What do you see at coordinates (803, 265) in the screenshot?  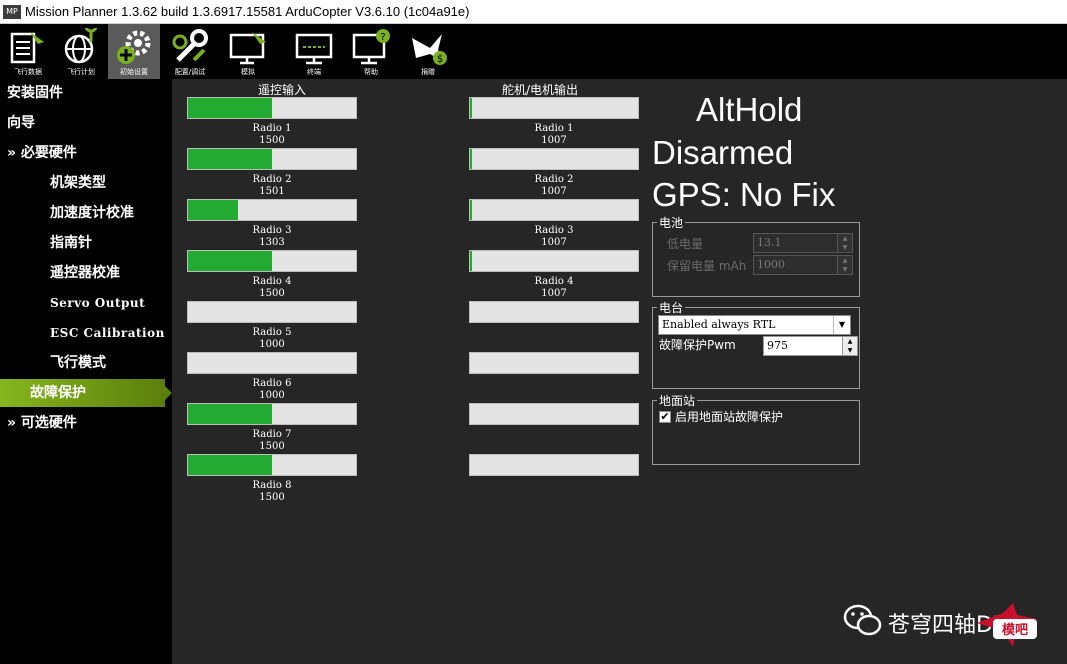 I see `reserved-mah-input: 1000 ▲ ▼` at bounding box center [803, 265].